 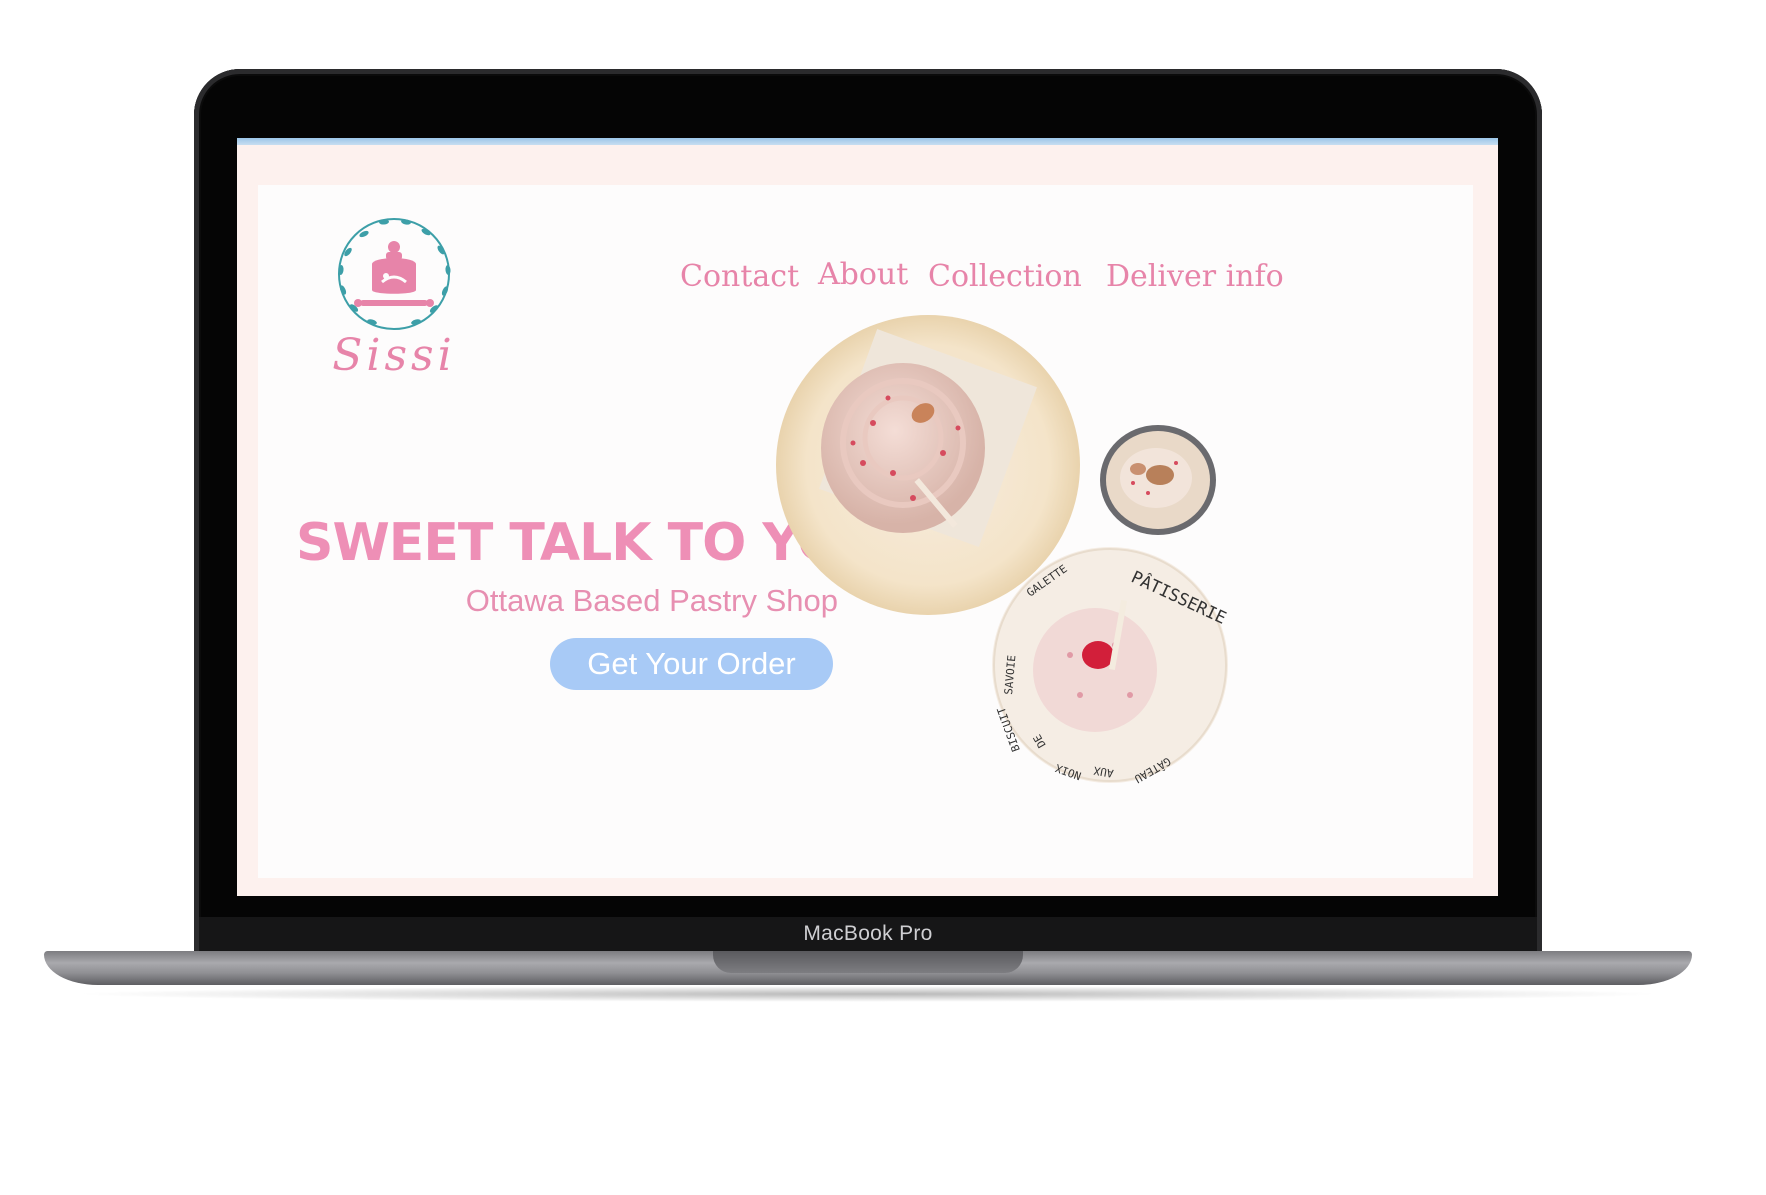 I want to click on laptop-notch, so click(x=868, y=962).